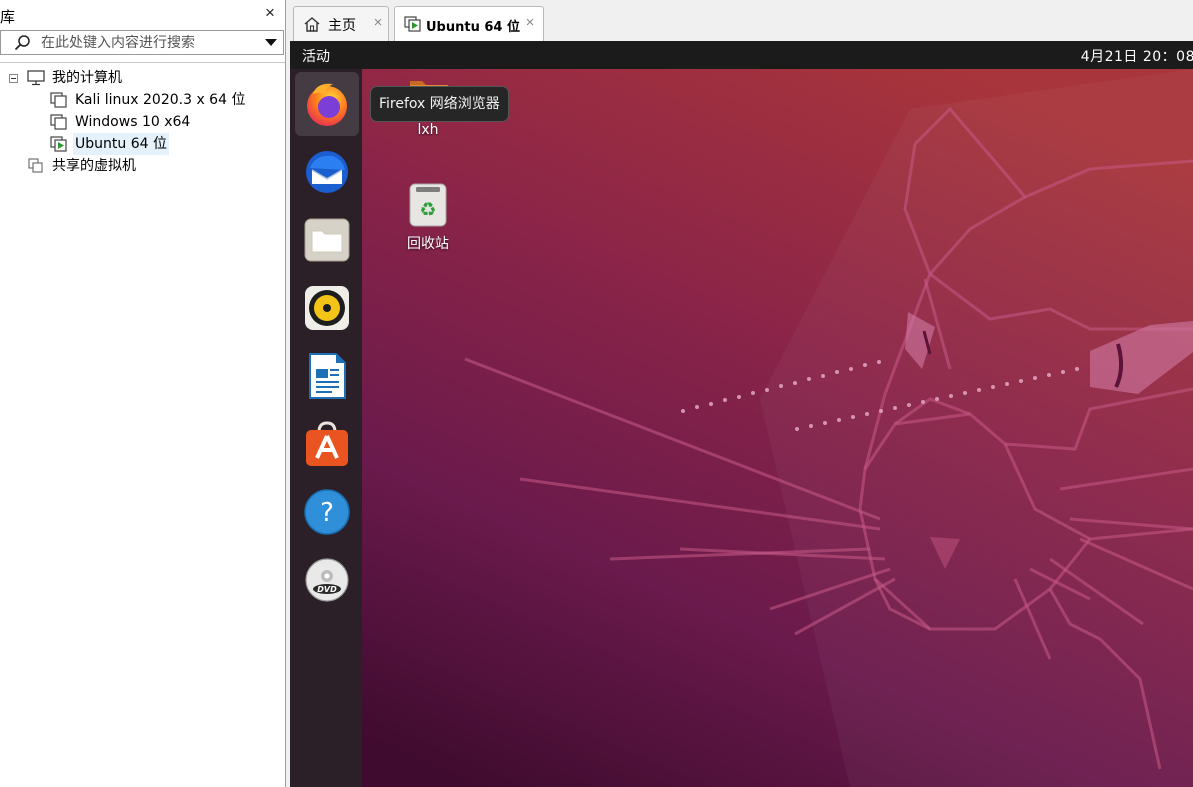 Image resolution: width=1193 pixels, height=787 pixels. I want to click on library-header: 库 ×, so click(142, 15).